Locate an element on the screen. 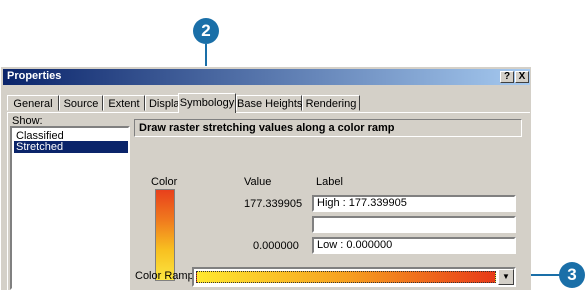 The height and width of the screenshot is (291, 588). high-label-field: High : 177.339905 is located at coordinates (414, 203).